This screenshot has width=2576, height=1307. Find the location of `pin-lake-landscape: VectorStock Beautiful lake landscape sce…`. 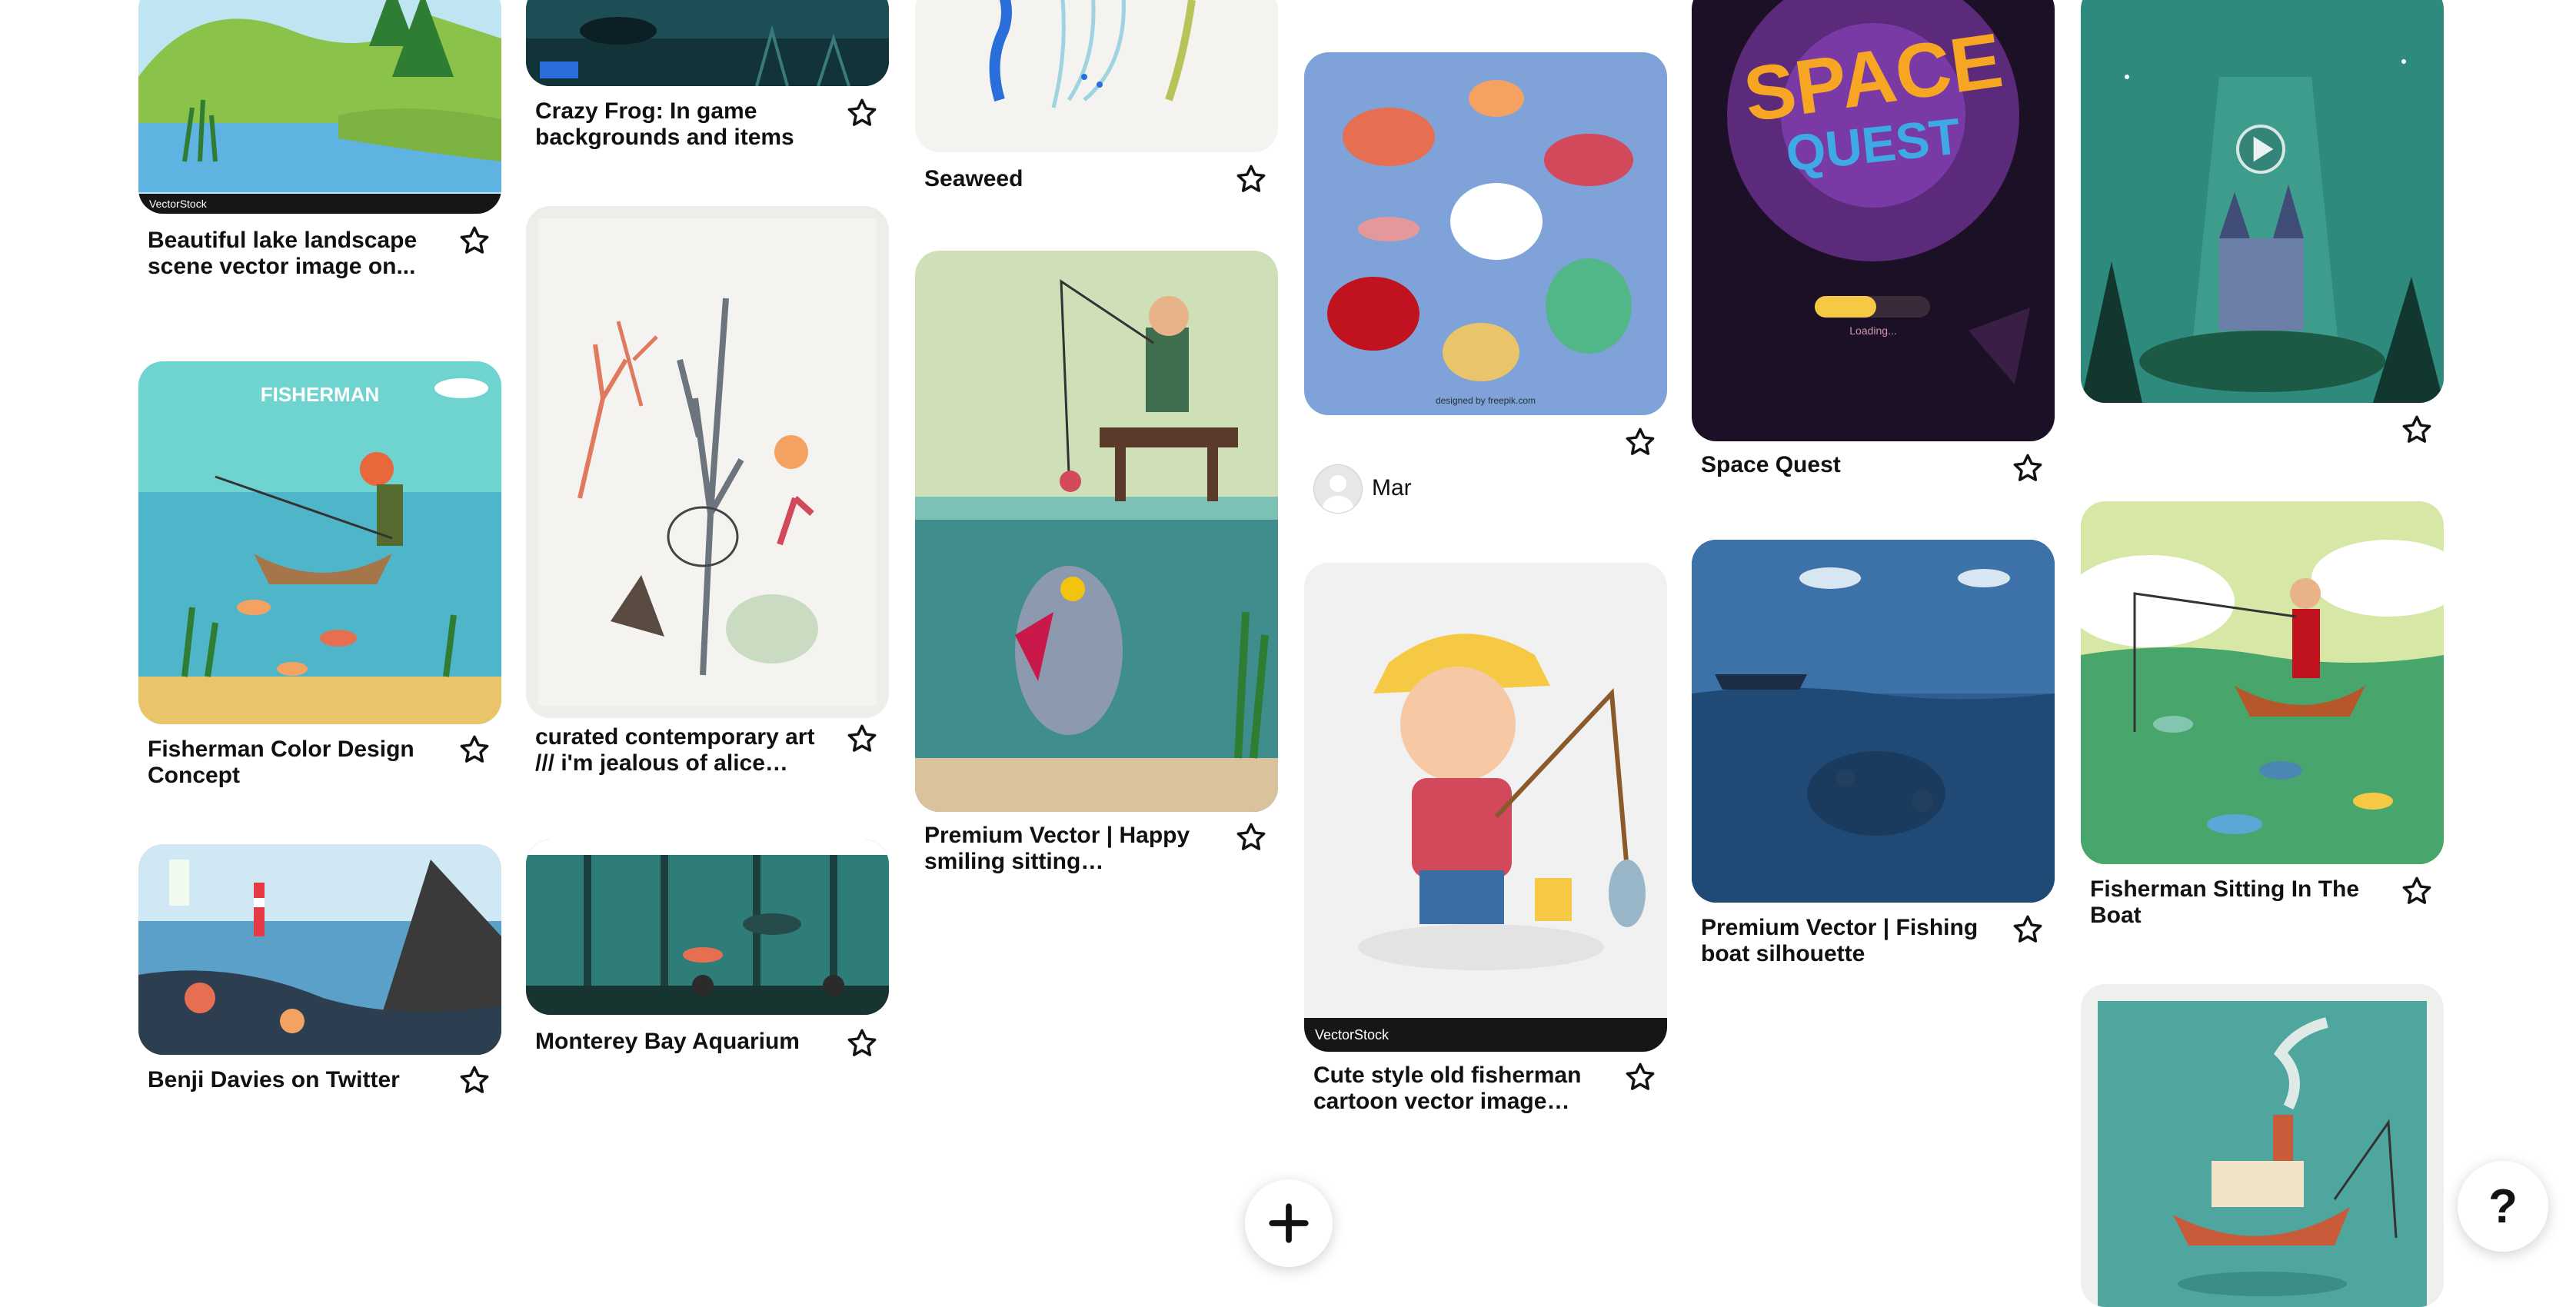

pin-lake-landscape: VectorStock Beautiful lake landscape sce… is located at coordinates (319, 146).